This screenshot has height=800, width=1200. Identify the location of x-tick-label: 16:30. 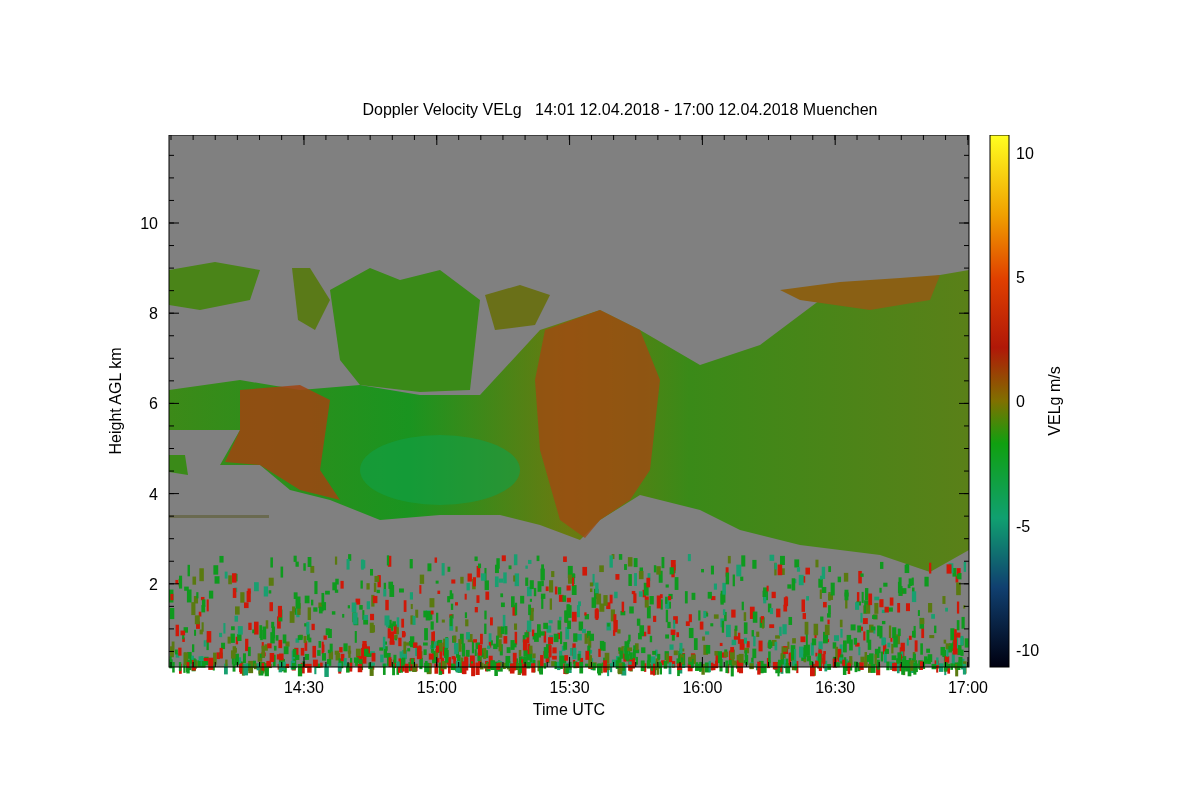
(835, 687).